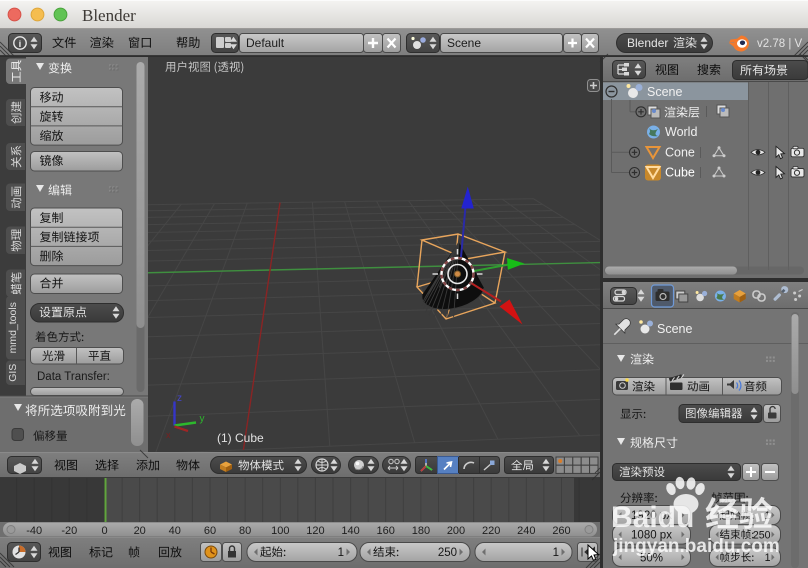 This screenshot has width=808, height=568. I want to click on svg-text: y, so click(202, 419).